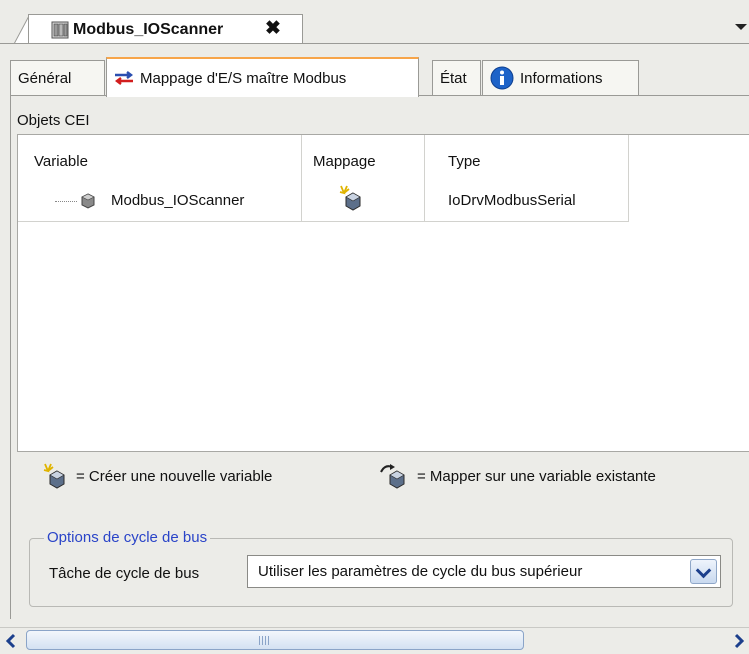 This screenshot has width=749, height=654. I want to click on bus-cycle-task-label: Tâche de cycle de bus, so click(124, 573).